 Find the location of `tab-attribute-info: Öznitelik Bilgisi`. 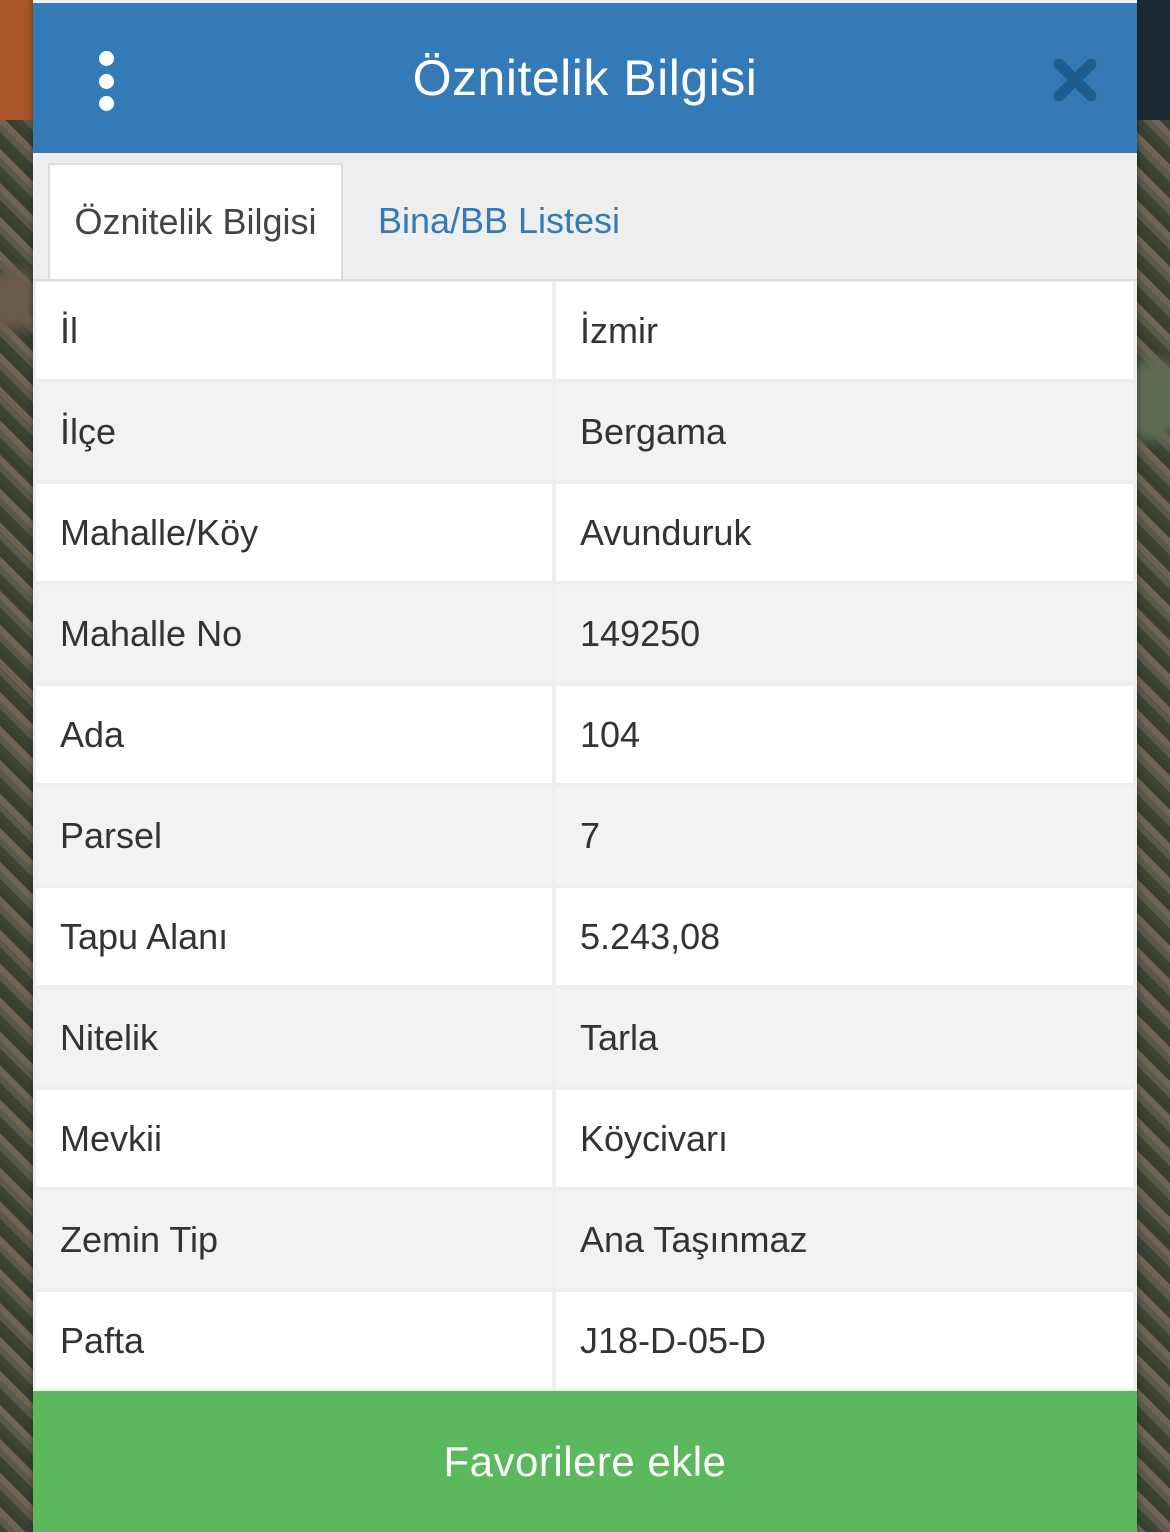

tab-attribute-info: Öznitelik Bilgisi is located at coordinates (195, 221).